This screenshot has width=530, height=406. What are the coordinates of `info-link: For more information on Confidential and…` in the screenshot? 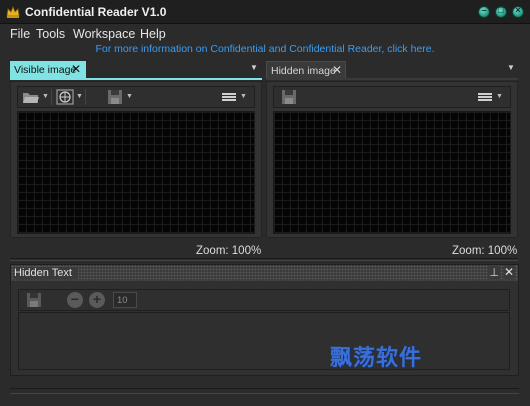 It's located at (265, 49).